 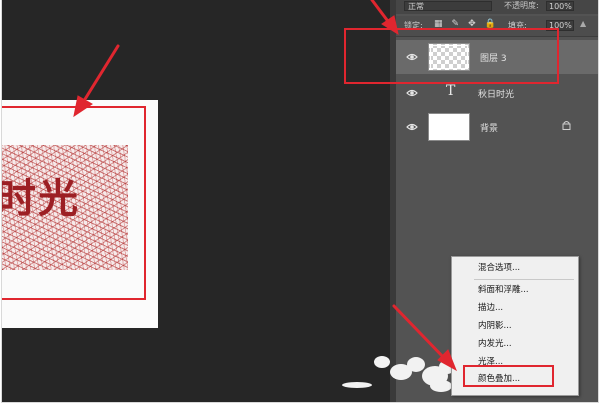 I want to click on layer-thumbnail, so click(x=449, y=127).